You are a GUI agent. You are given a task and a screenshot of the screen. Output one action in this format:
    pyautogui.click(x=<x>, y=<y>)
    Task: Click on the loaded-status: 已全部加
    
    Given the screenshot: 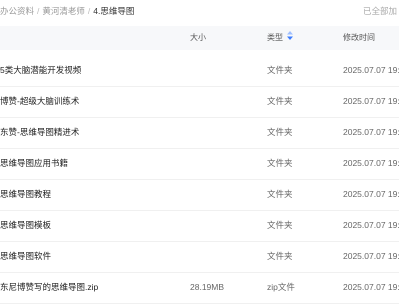 What is the action you would take?
    pyautogui.click(x=379, y=11)
    